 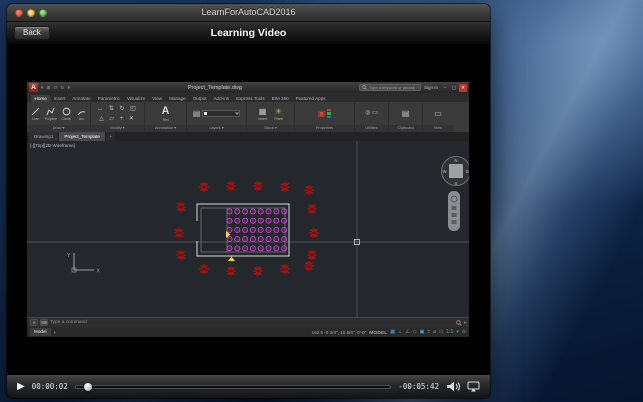 I want to click on scale-menu-icon: ▾, so click(x=457, y=332).